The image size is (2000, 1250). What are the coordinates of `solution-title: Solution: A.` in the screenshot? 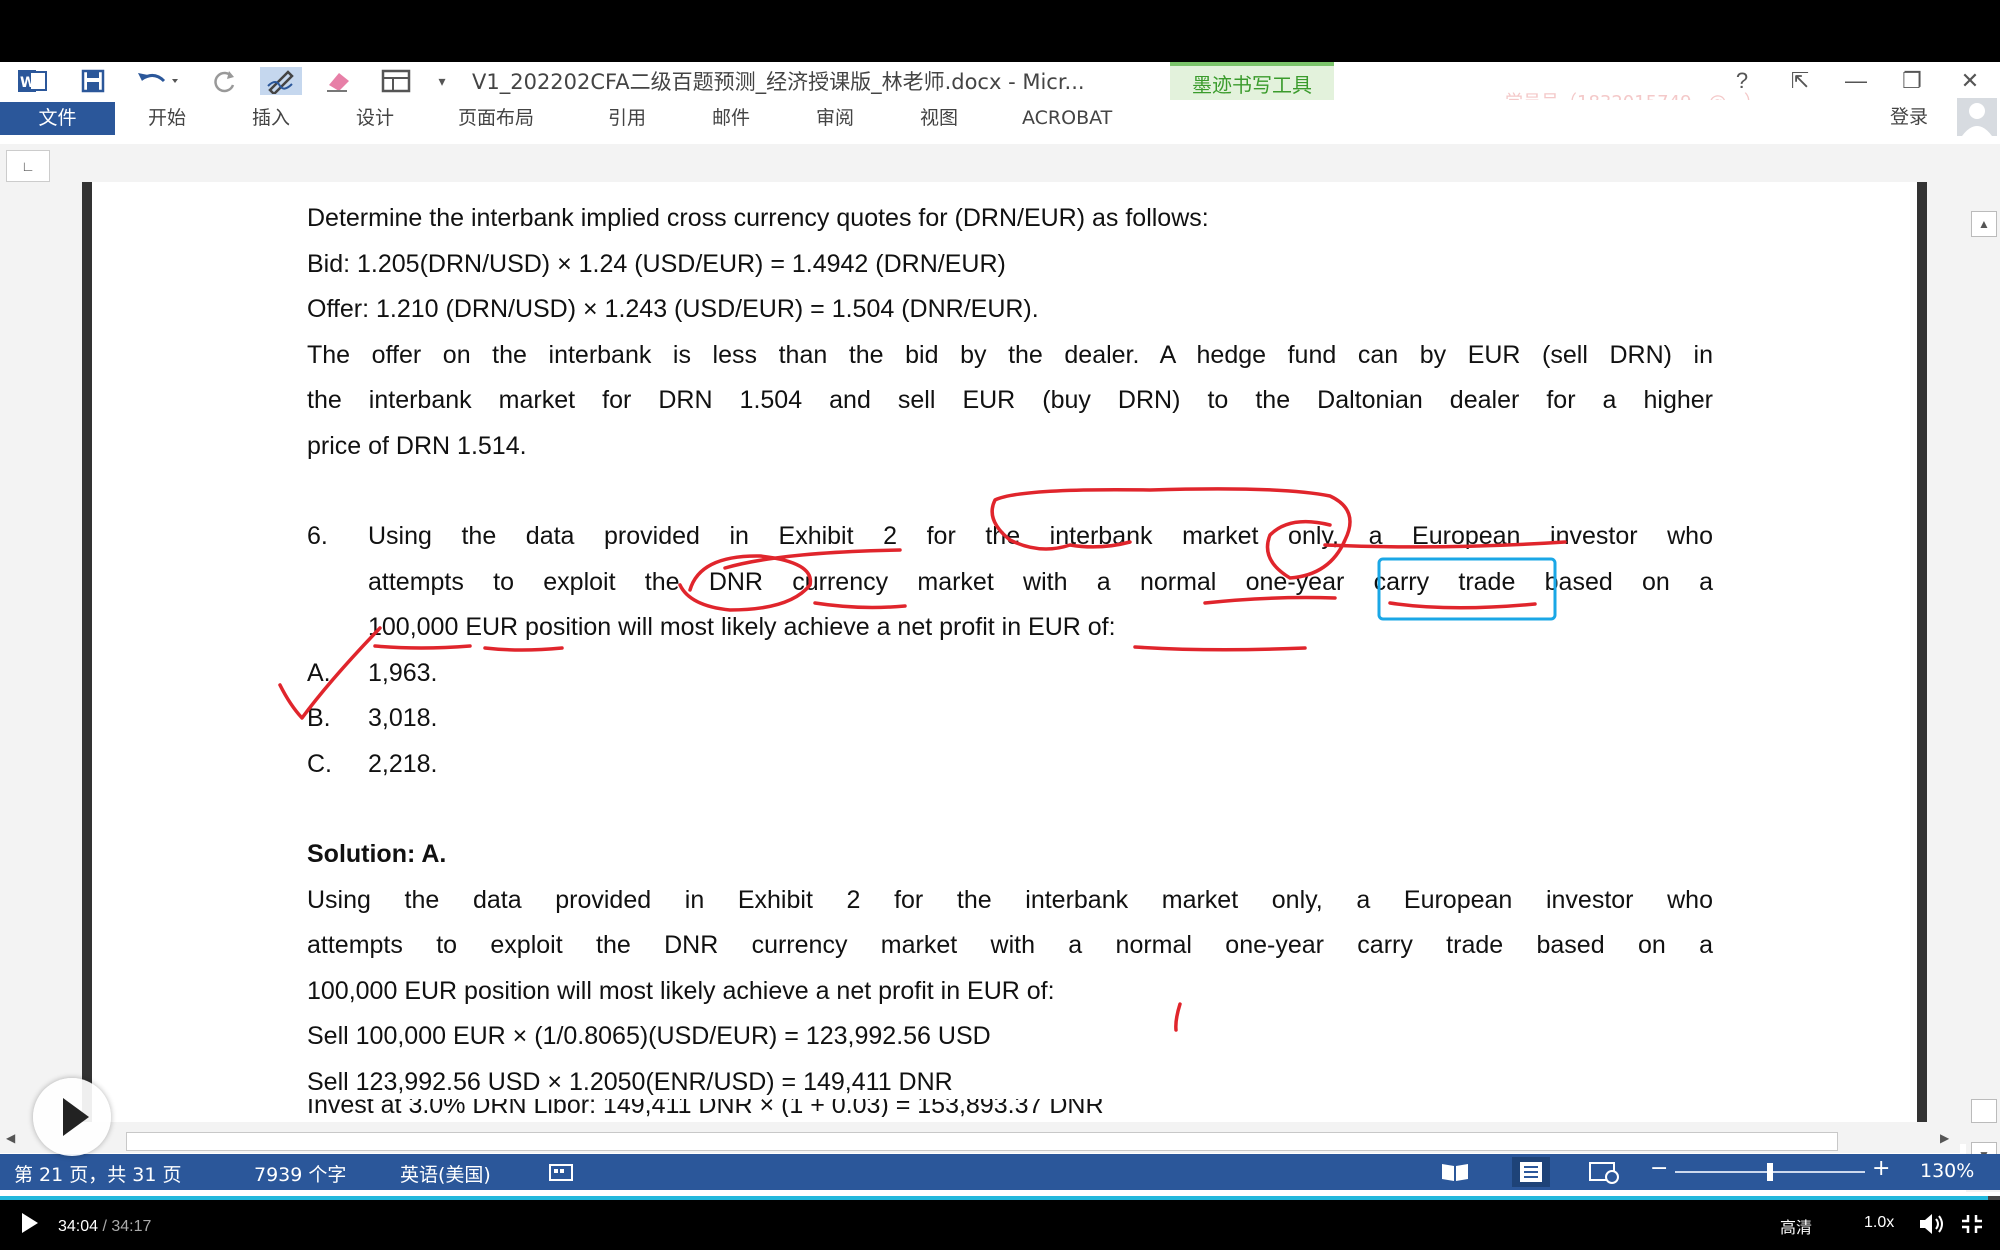 It's located at (377, 854).